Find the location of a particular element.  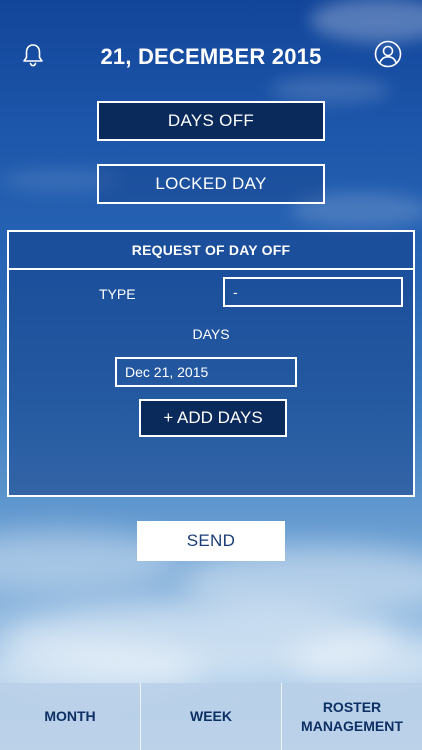

type-select: - is located at coordinates (313, 292).